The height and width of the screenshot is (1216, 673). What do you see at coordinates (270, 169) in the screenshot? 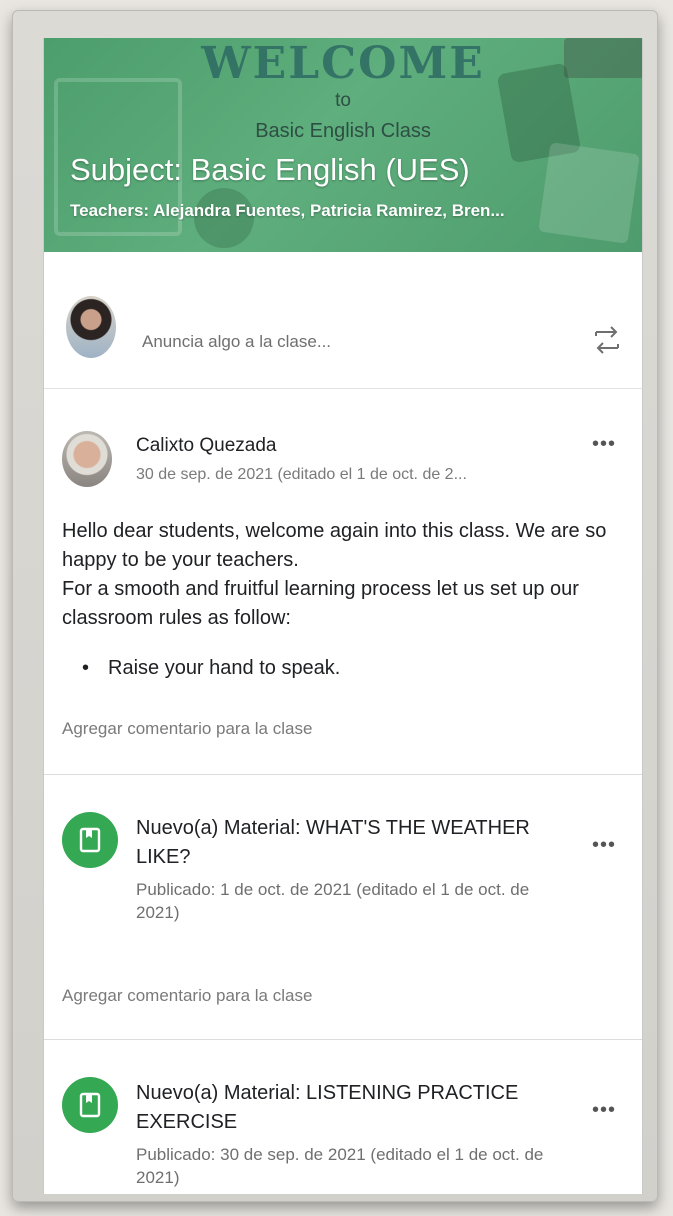
I see `class-subject-title: Subject: Basic English (UES)` at bounding box center [270, 169].